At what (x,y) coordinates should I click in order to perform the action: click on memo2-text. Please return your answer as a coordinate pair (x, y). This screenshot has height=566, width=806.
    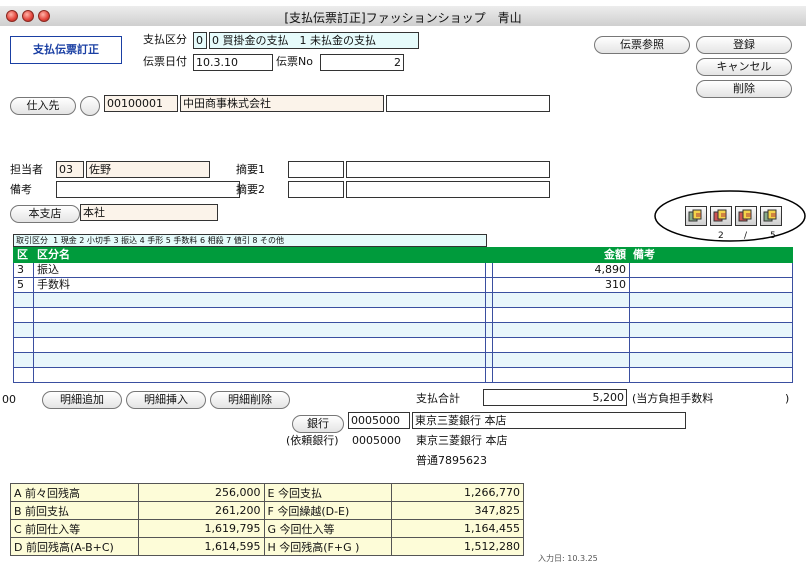
    Looking at the image, I should click on (448, 189).